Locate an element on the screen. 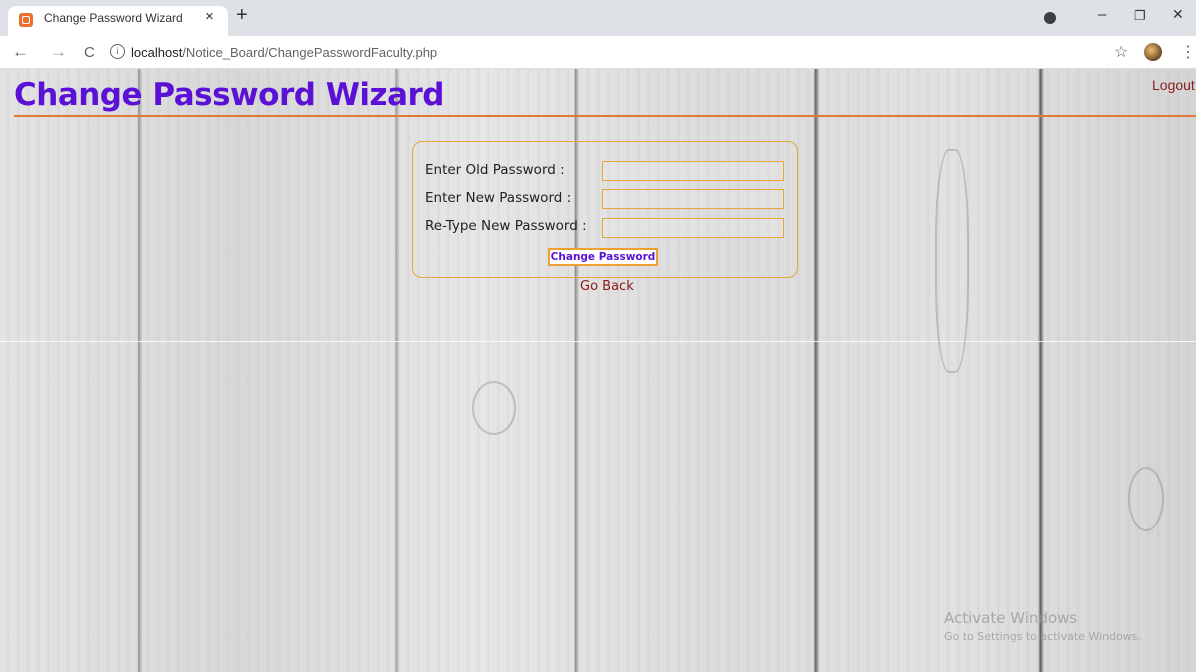 The width and height of the screenshot is (1196, 672). url-path: /Notice_Board/ChangePasswordFaculty.php is located at coordinates (310, 52).